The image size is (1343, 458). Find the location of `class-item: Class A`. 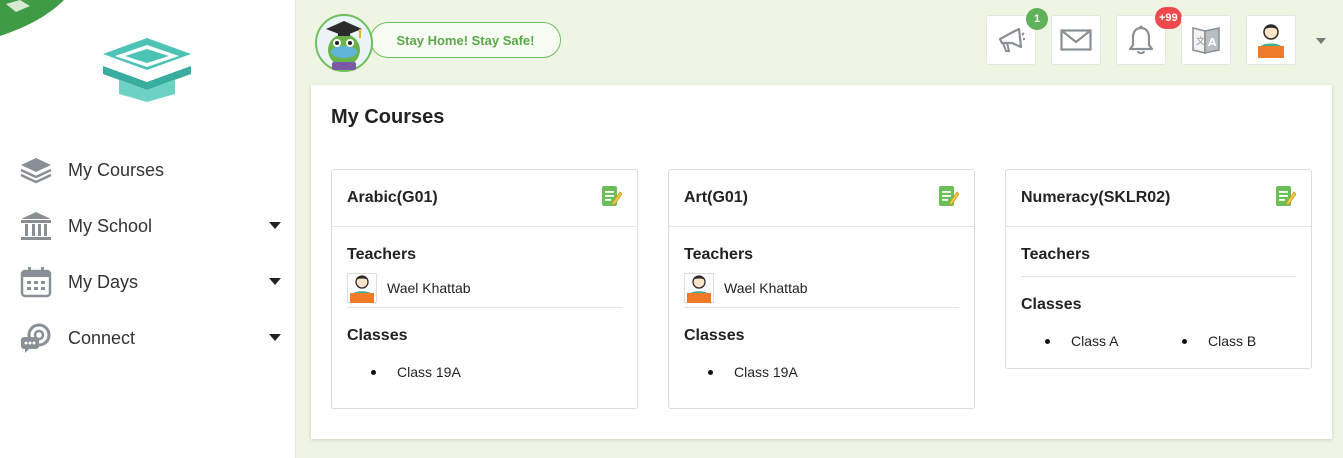

class-item: Class A is located at coordinates (1089, 341).